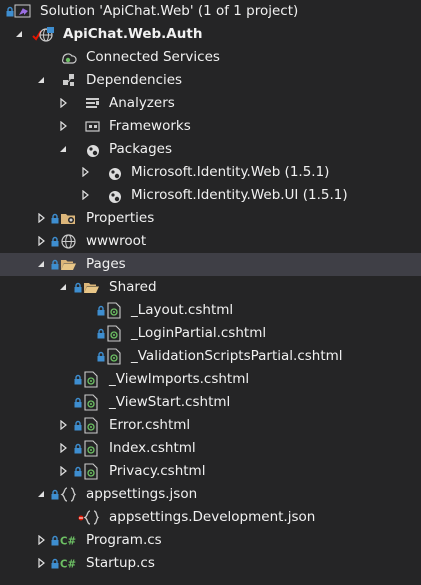 The height and width of the screenshot is (585, 421). Describe the element at coordinates (230, 172) in the screenshot. I see `tree-node-label: Microsoft.Identity.Web (1.5.1)` at that location.